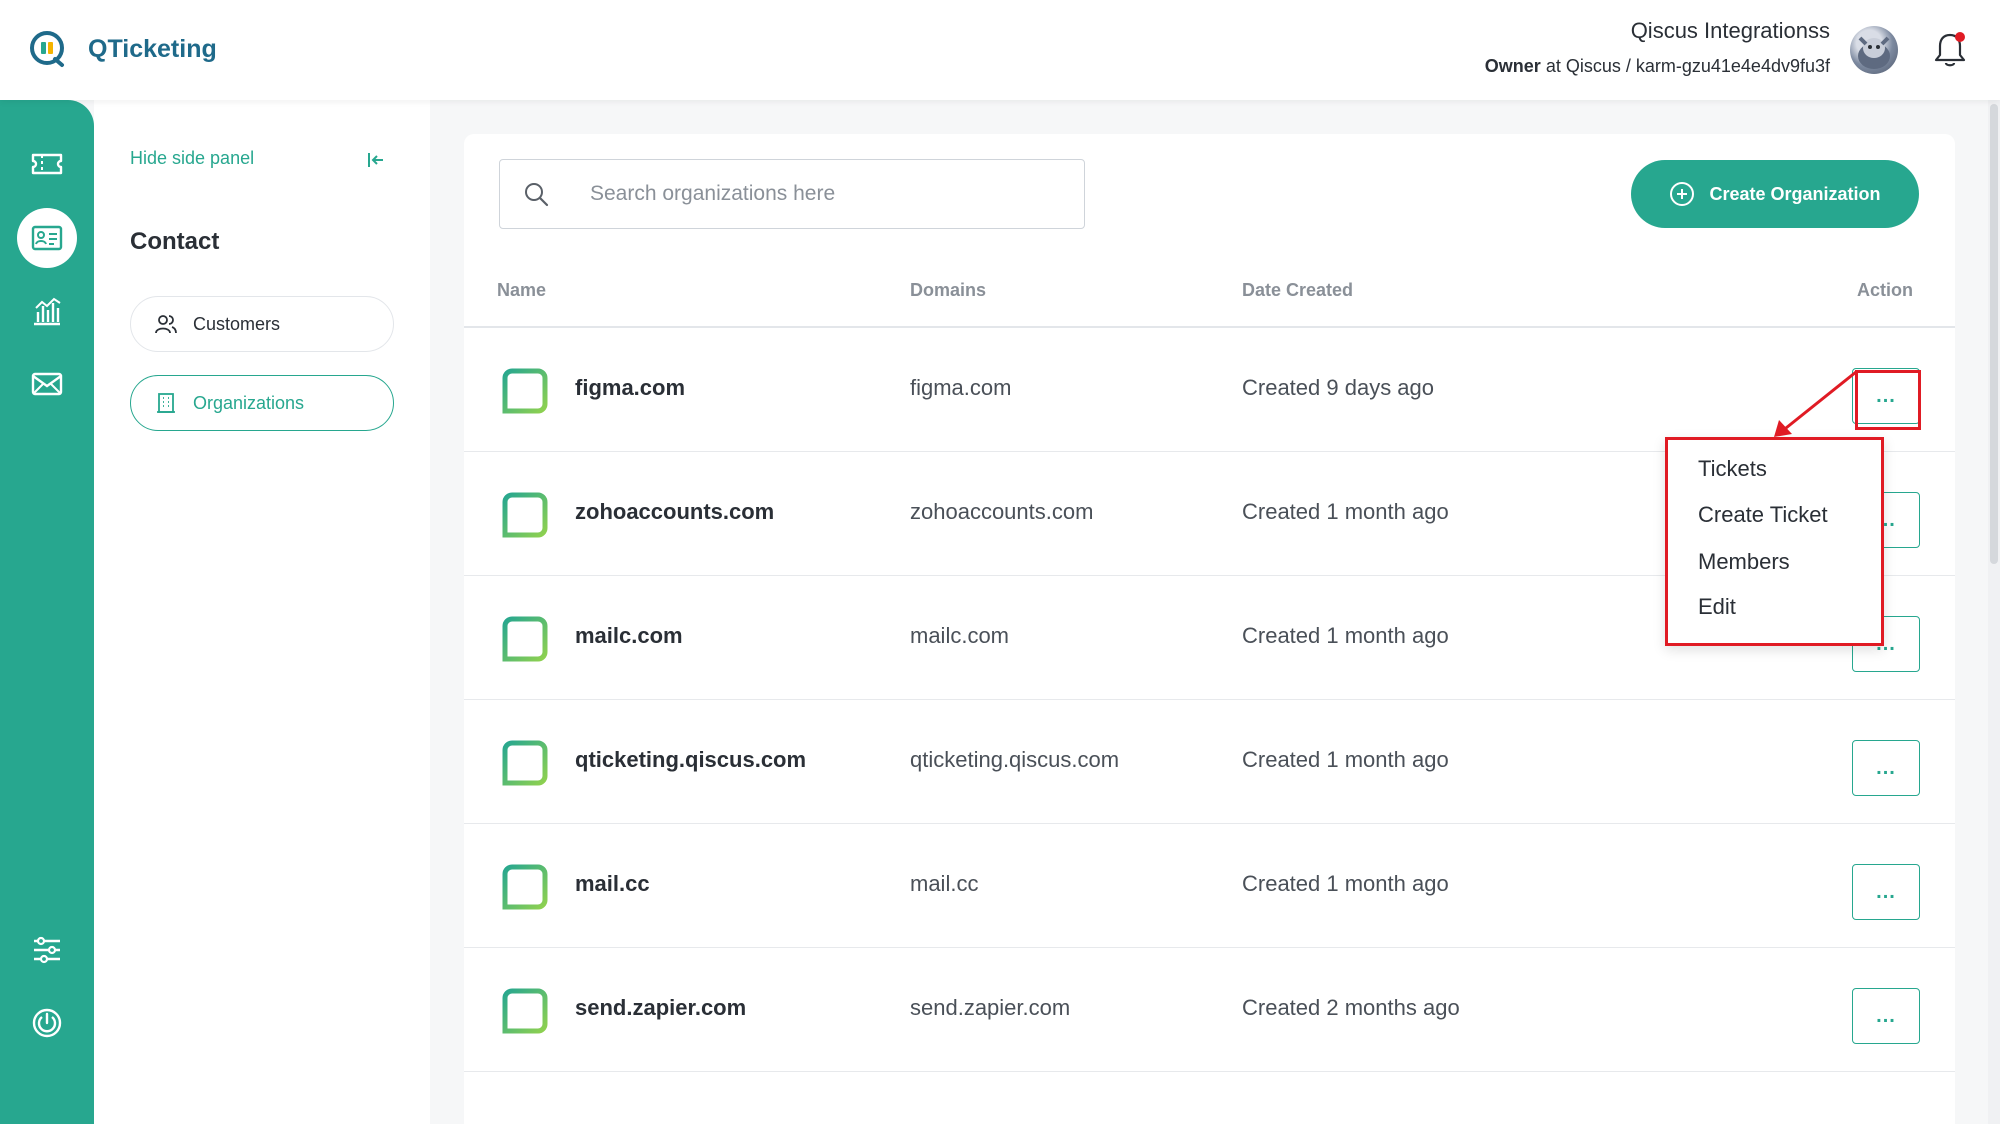  Describe the element at coordinates (1732, 469) in the screenshot. I see `menu-item-tickets: Tickets` at that location.